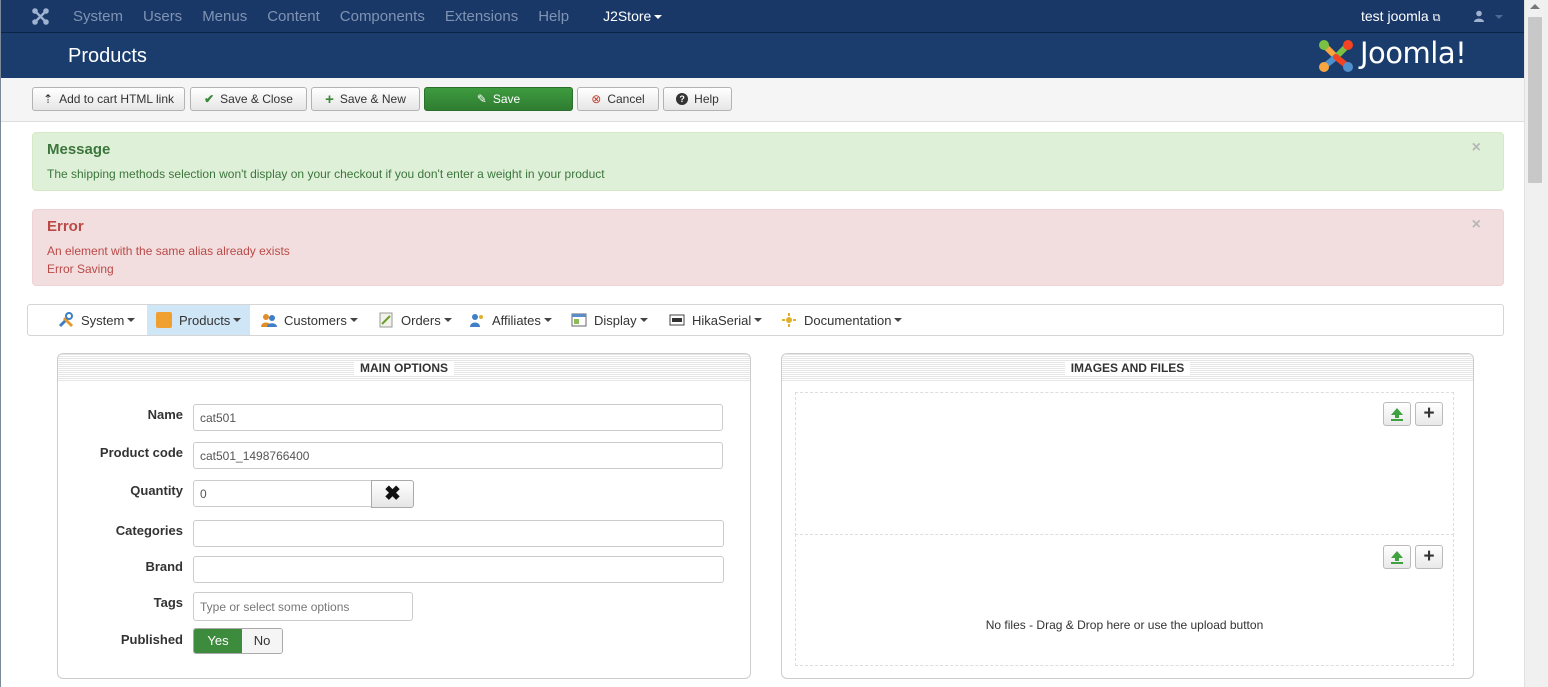 The width and height of the screenshot is (1548, 687). What do you see at coordinates (458, 417) in the screenshot?
I see `name-input` at bounding box center [458, 417].